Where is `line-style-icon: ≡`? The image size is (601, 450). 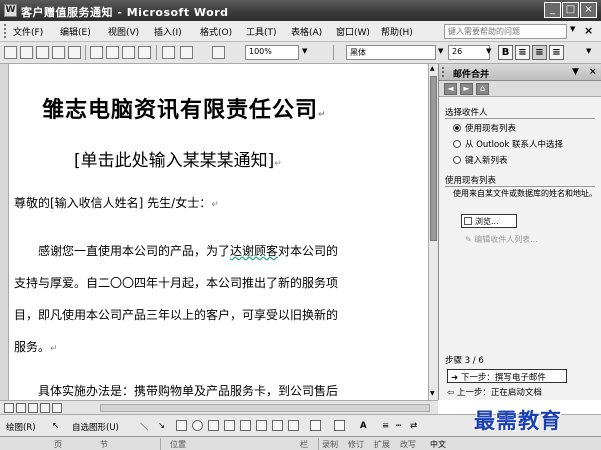
line-style-icon: ≡ is located at coordinates (385, 426).